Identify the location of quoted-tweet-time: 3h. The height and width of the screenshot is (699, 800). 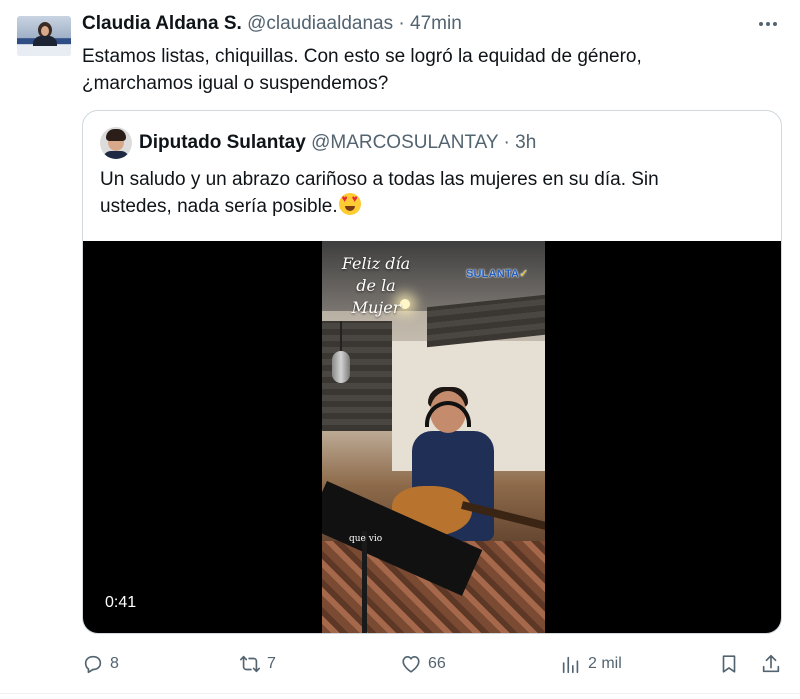
(525, 142).